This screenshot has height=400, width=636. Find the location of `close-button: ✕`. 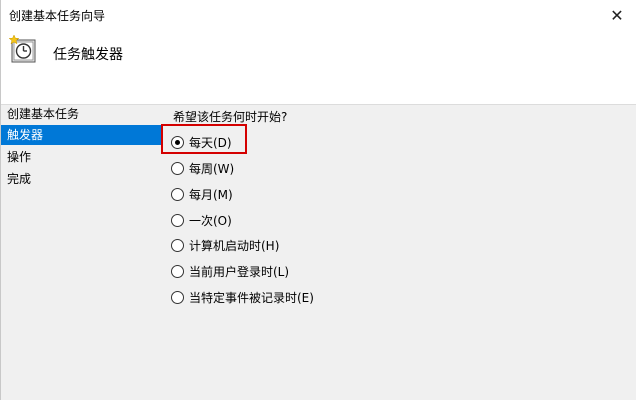

close-button: ✕ is located at coordinates (616, 15).